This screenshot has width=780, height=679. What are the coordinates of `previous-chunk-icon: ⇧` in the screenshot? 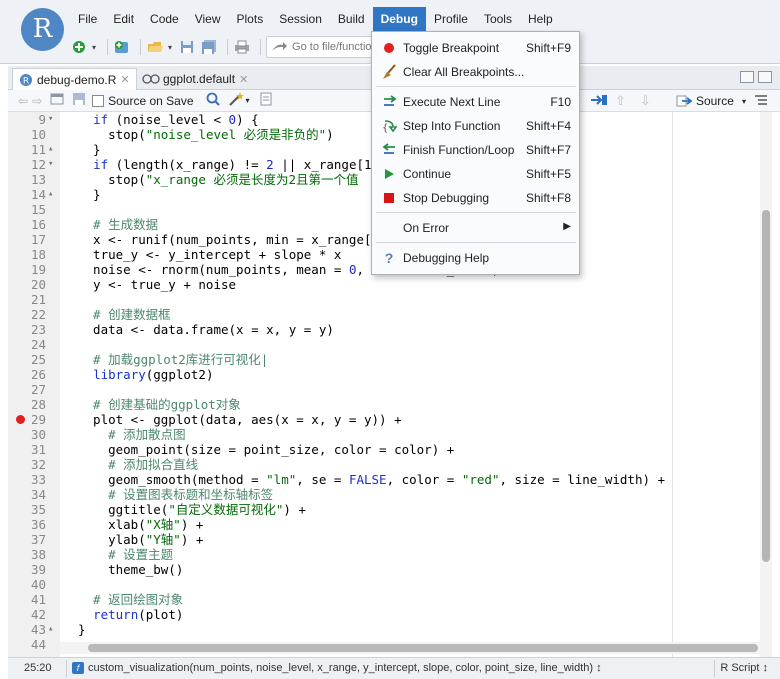 It's located at (620, 101).